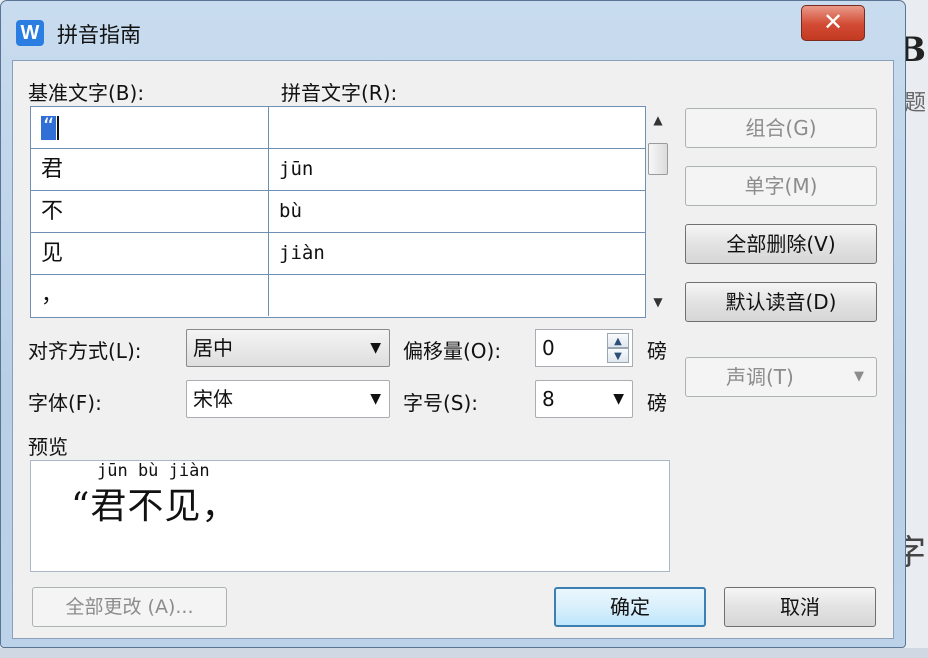 The height and width of the screenshot is (658, 928). I want to click on default-reading-button: 默认读音(D), so click(781, 302).